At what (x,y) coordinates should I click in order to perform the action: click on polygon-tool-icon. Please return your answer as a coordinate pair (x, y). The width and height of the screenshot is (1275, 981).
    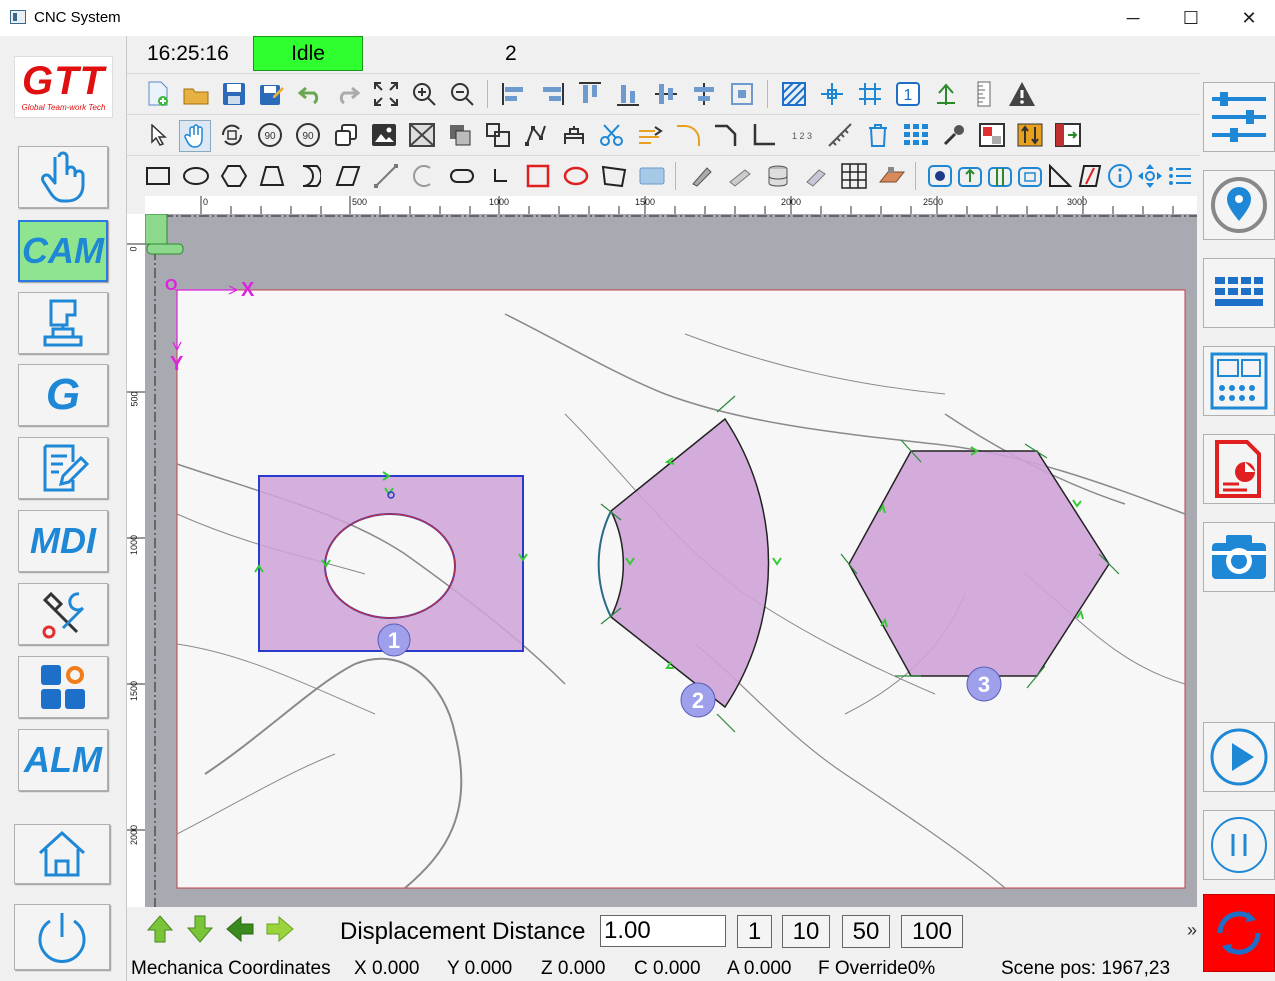
    Looking at the image, I should click on (614, 176).